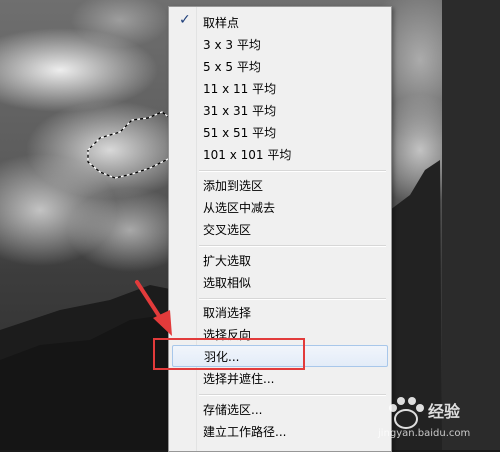 Image resolution: width=500 pixels, height=452 pixels. Describe the element at coordinates (406, 413) in the screenshot. I see `paw-logo-icon` at that location.